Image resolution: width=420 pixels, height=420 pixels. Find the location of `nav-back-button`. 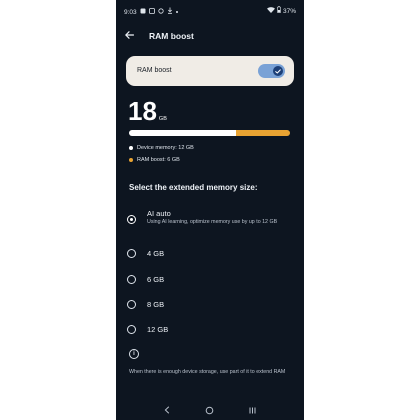

nav-back-button is located at coordinates (167, 410).